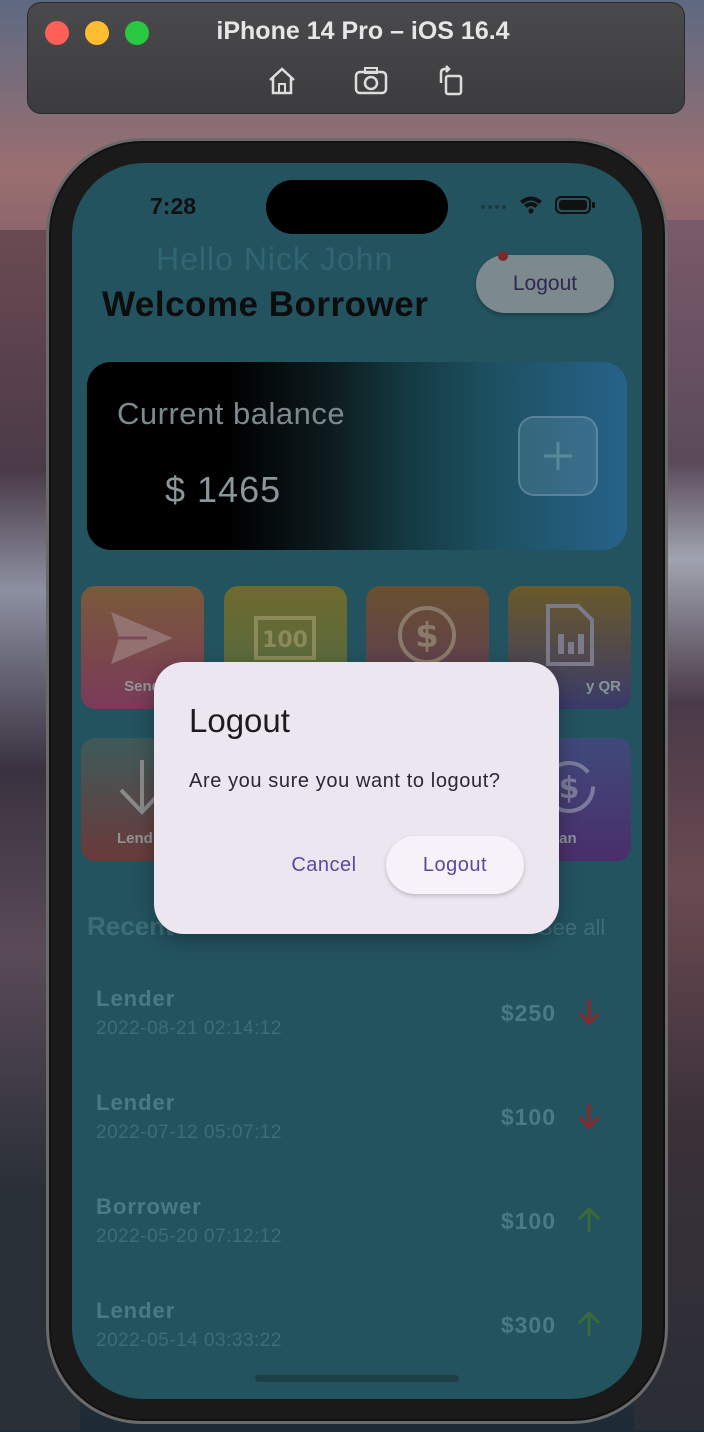 The height and width of the screenshot is (1432, 704). I want to click on dialog-message: Are you sure you want to logout?, so click(345, 781).